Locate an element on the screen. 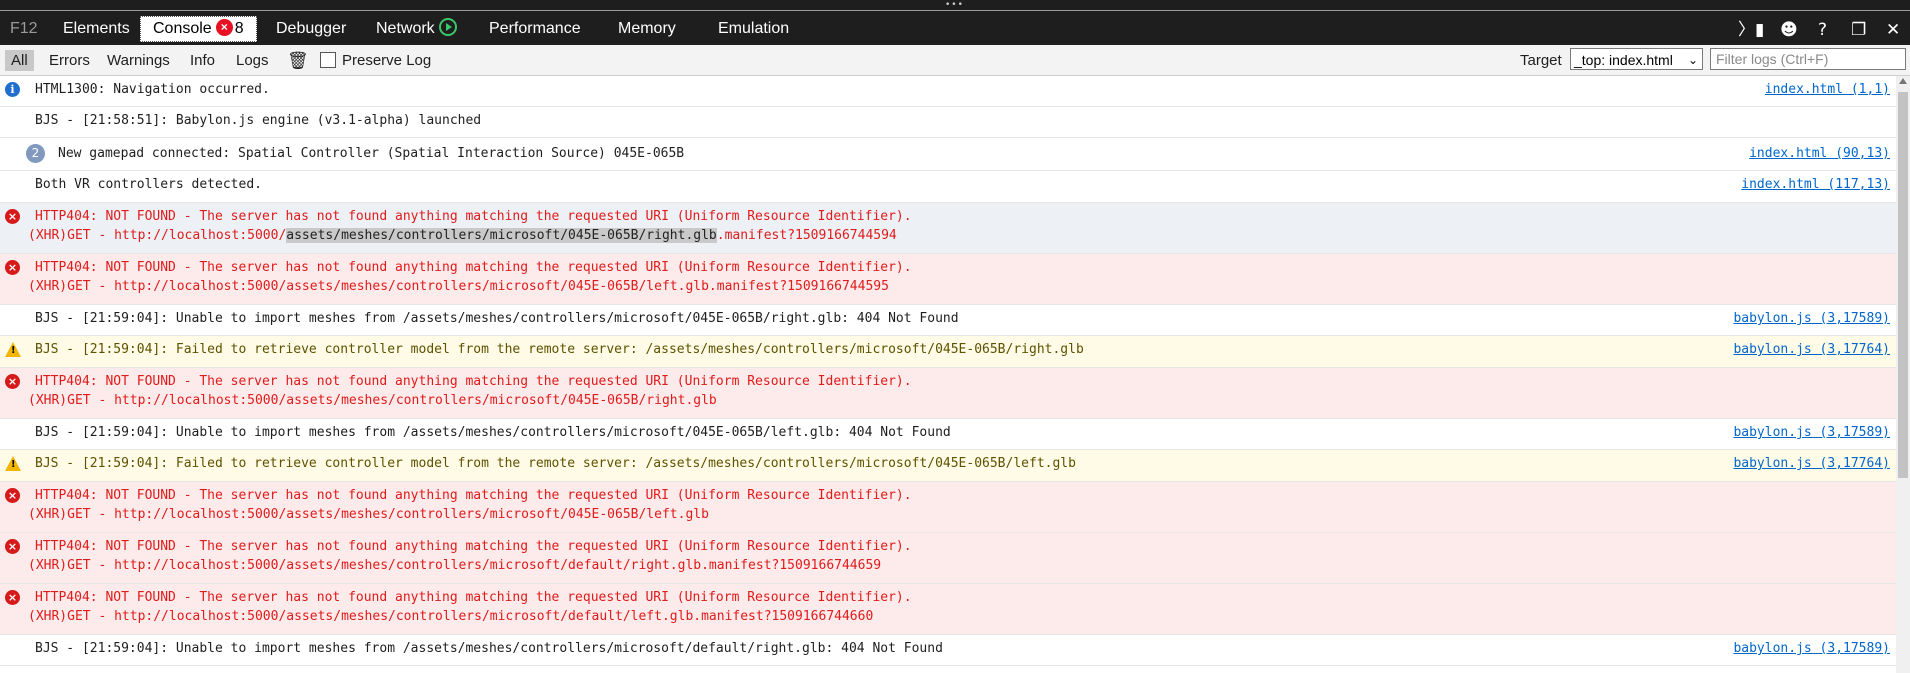  preserve-log-checkbox is located at coordinates (328, 60).